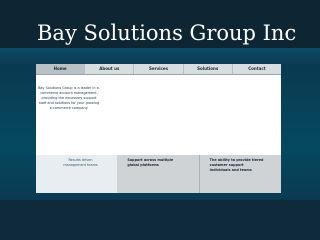 The image size is (320, 240). I want to click on nav-item-contact: Contact, so click(257, 69).